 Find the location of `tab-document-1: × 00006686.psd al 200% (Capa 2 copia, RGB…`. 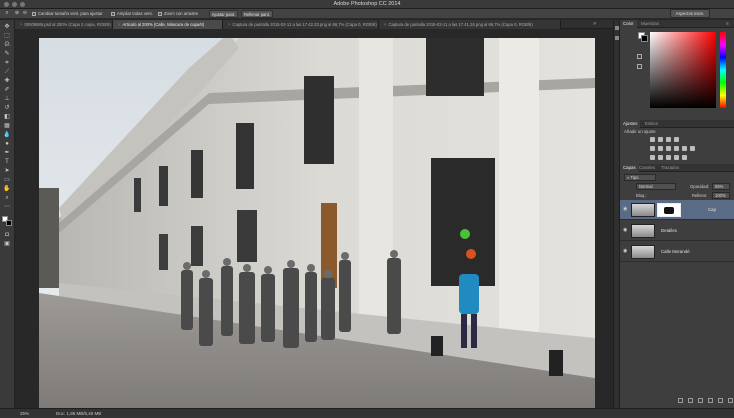

tab-document-1: × 00006686.psd al 200% (Capa 2 copia, RGB… is located at coordinates (64, 24).